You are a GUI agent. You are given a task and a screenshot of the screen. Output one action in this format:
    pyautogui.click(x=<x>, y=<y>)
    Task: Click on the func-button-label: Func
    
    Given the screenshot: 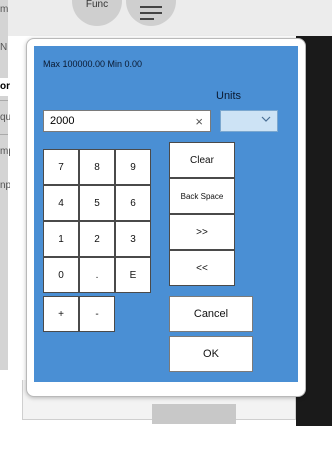 What is the action you would take?
    pyautogui.click(x=97, y=5)
    